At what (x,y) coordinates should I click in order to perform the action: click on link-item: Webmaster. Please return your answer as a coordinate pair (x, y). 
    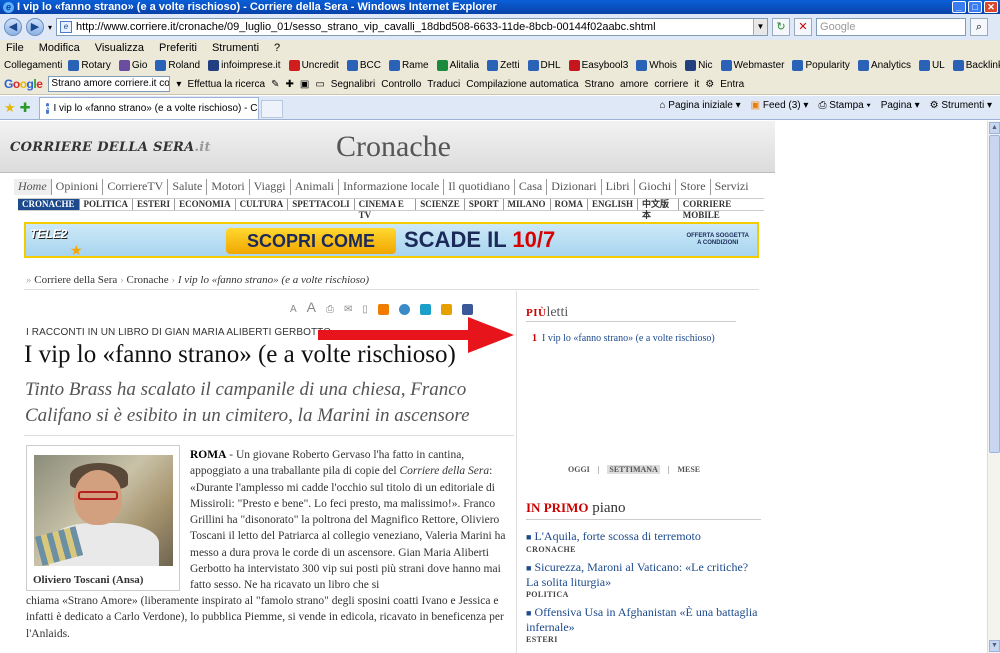
    Looking at the image, I should click on (752, 65).